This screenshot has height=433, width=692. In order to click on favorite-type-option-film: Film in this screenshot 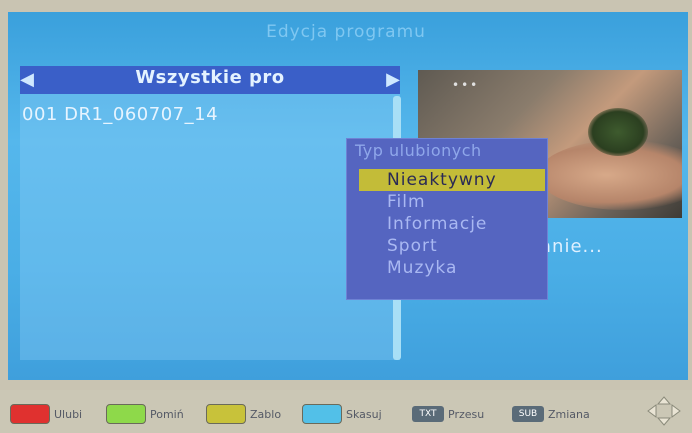, I will do `click(452, 202)`.